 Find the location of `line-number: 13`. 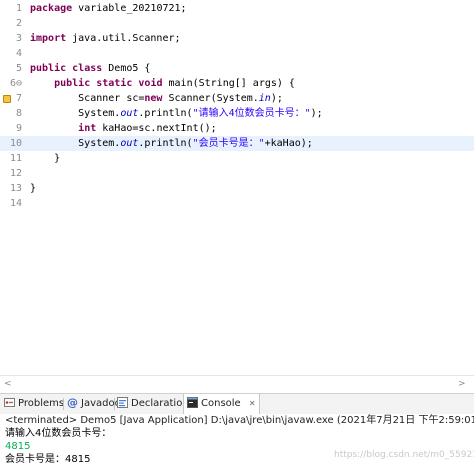

line-number: 13 is located at coordinates (15, 188).